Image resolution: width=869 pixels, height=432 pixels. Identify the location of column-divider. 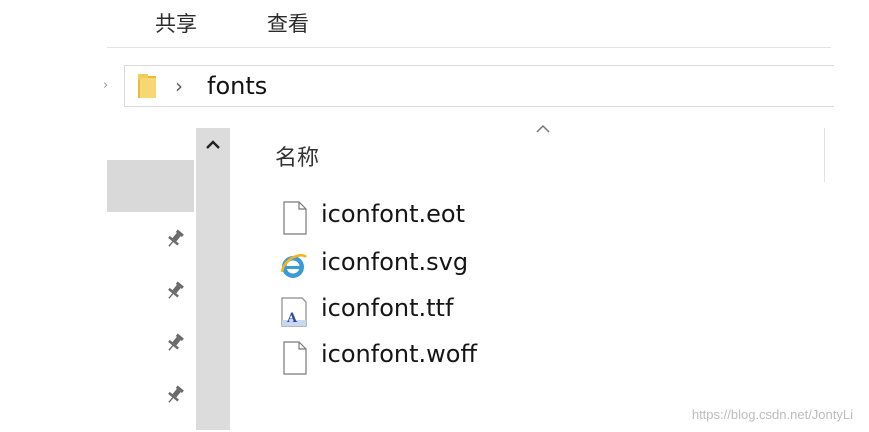
(824, 155).